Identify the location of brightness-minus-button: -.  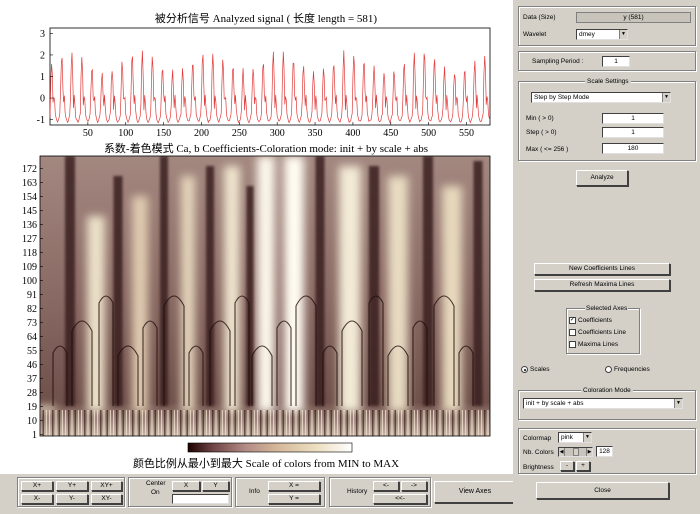
(567, 466).